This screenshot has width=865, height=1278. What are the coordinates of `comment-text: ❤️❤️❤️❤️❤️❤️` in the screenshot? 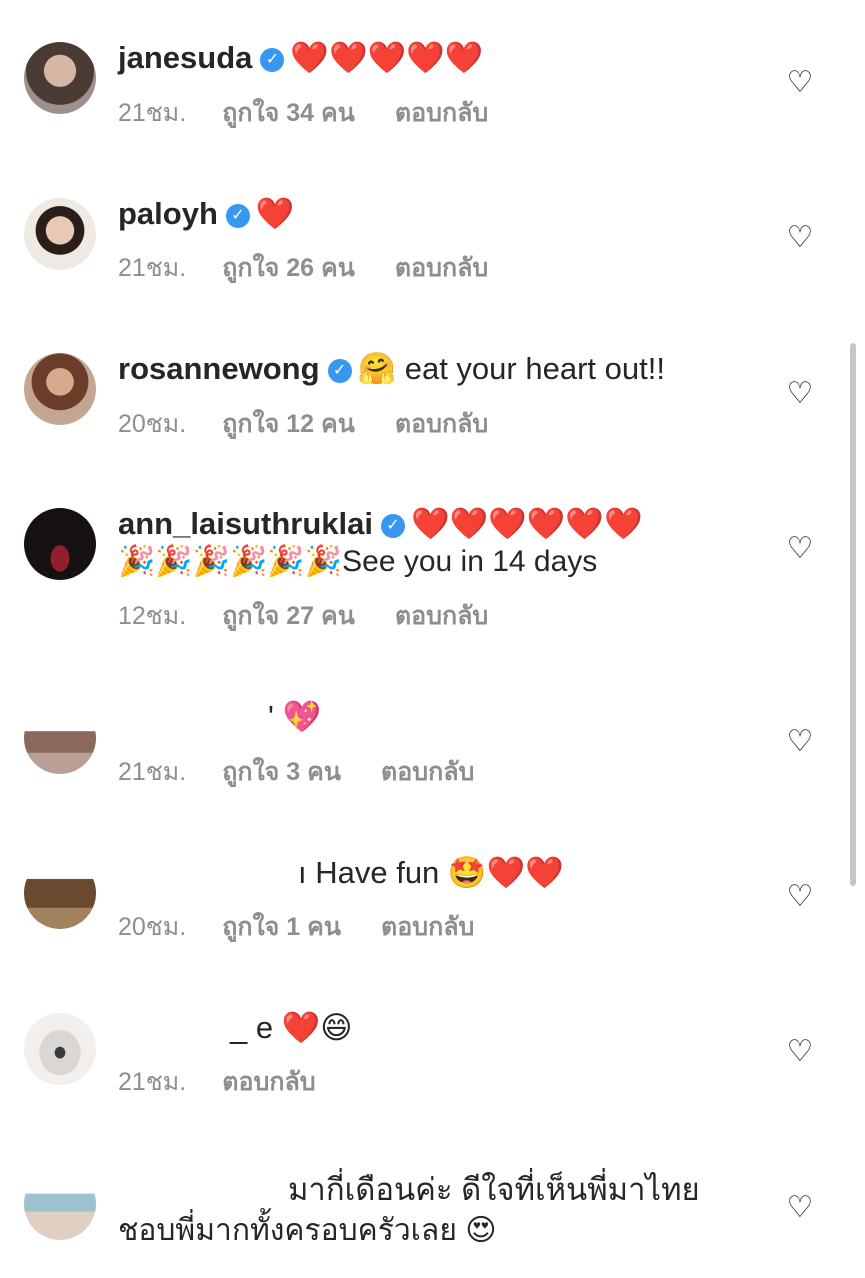 It's located at (526, 523).